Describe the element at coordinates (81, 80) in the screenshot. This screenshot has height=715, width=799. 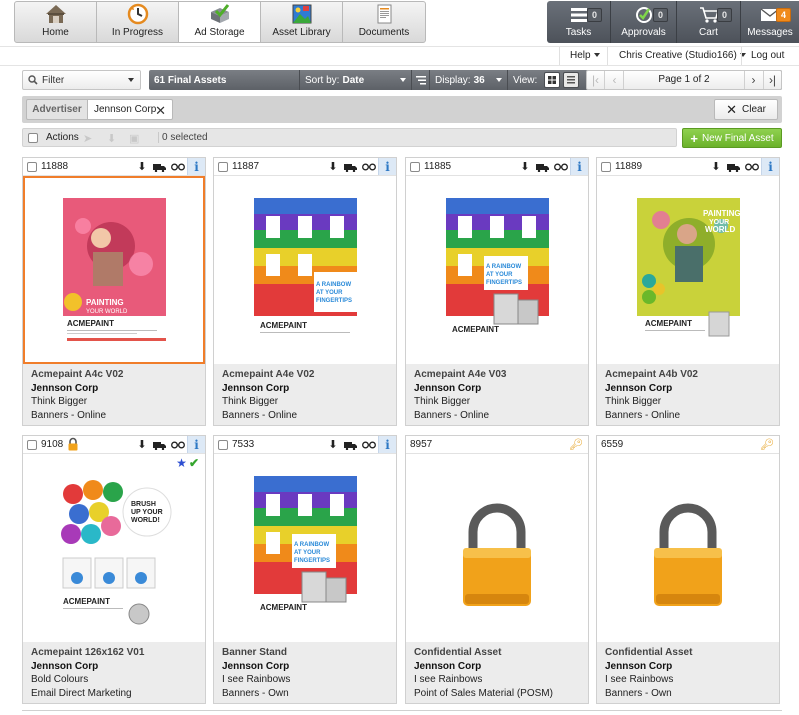
I see `filter-dropdown: Filter` at that location.